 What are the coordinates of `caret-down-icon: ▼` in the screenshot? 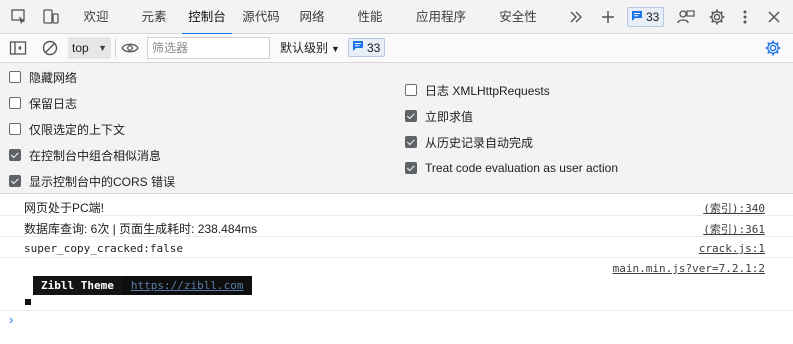 It's located at (335, 49).